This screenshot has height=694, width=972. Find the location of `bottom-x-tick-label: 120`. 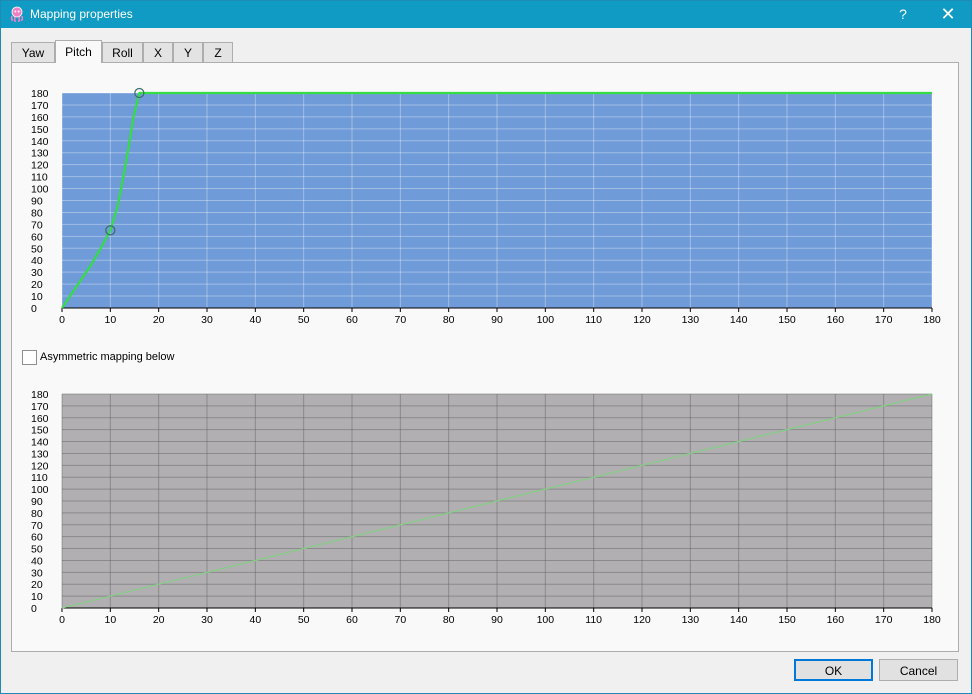

bottom-x-tick-label: 120 is located at coordinates (642, 620).